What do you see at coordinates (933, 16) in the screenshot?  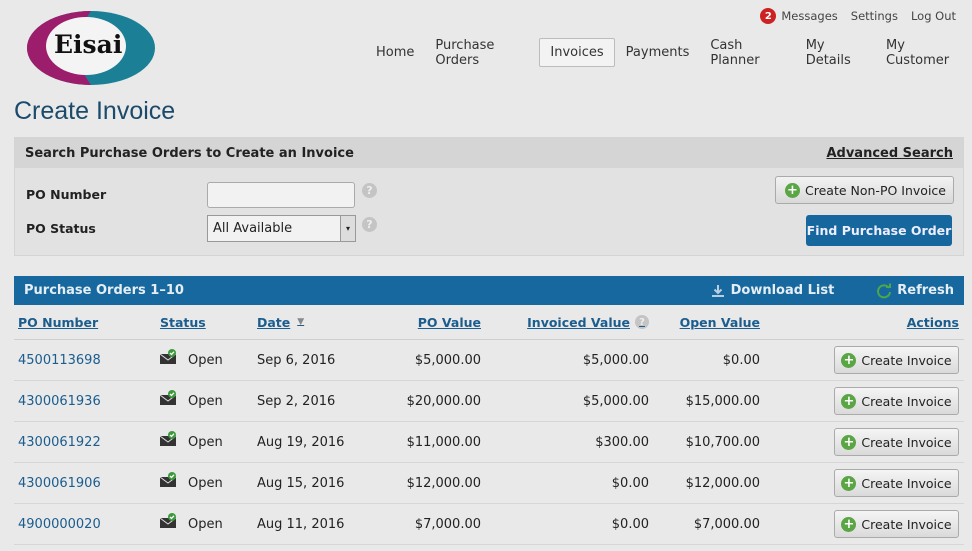 I see `logout-link: Log Out` at bounding box center [933, 16].